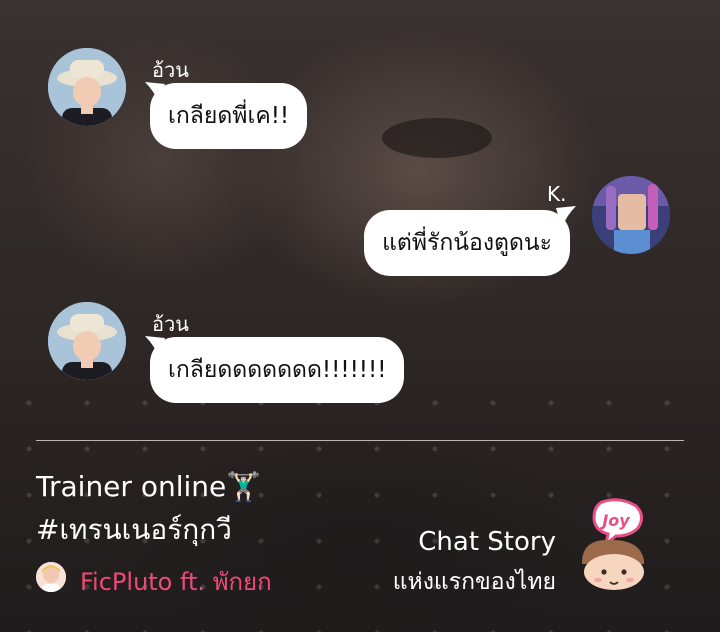 This screenshot has width=720, height=632. What do you see at coordinates (467, 243) in the screenshot?
I see `message-bubble: แต่พี่รักน้องตูดนะ` at bounding box center [467, 243].